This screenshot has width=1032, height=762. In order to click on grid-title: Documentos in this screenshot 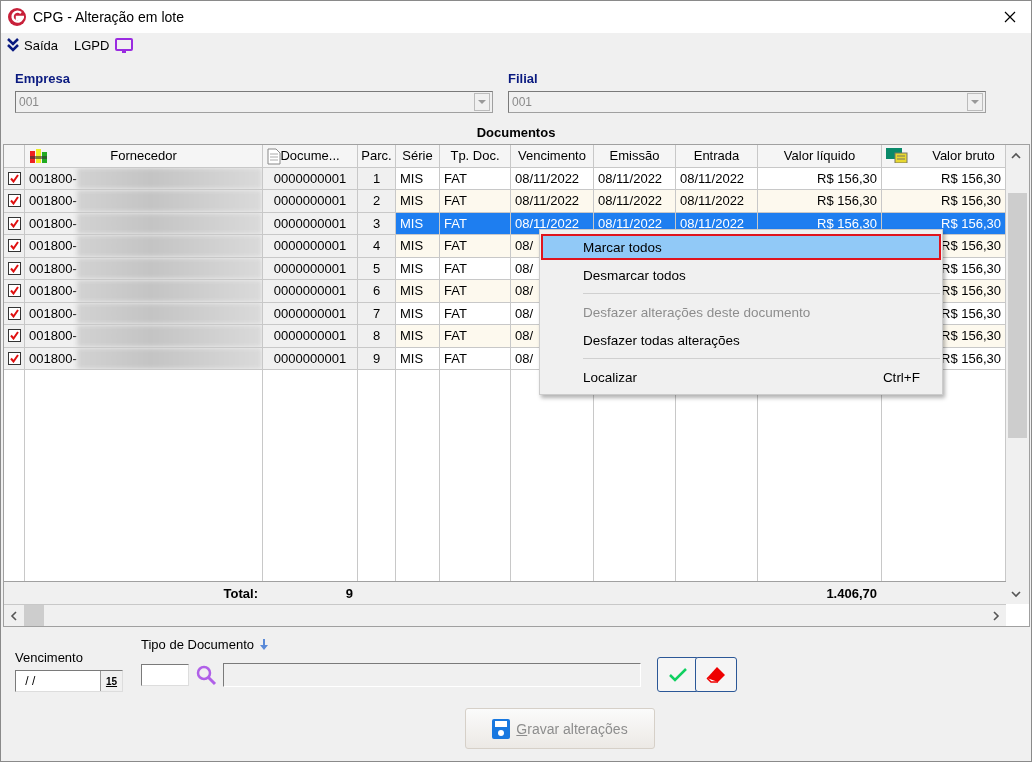, I will do `click(516, 133)`.